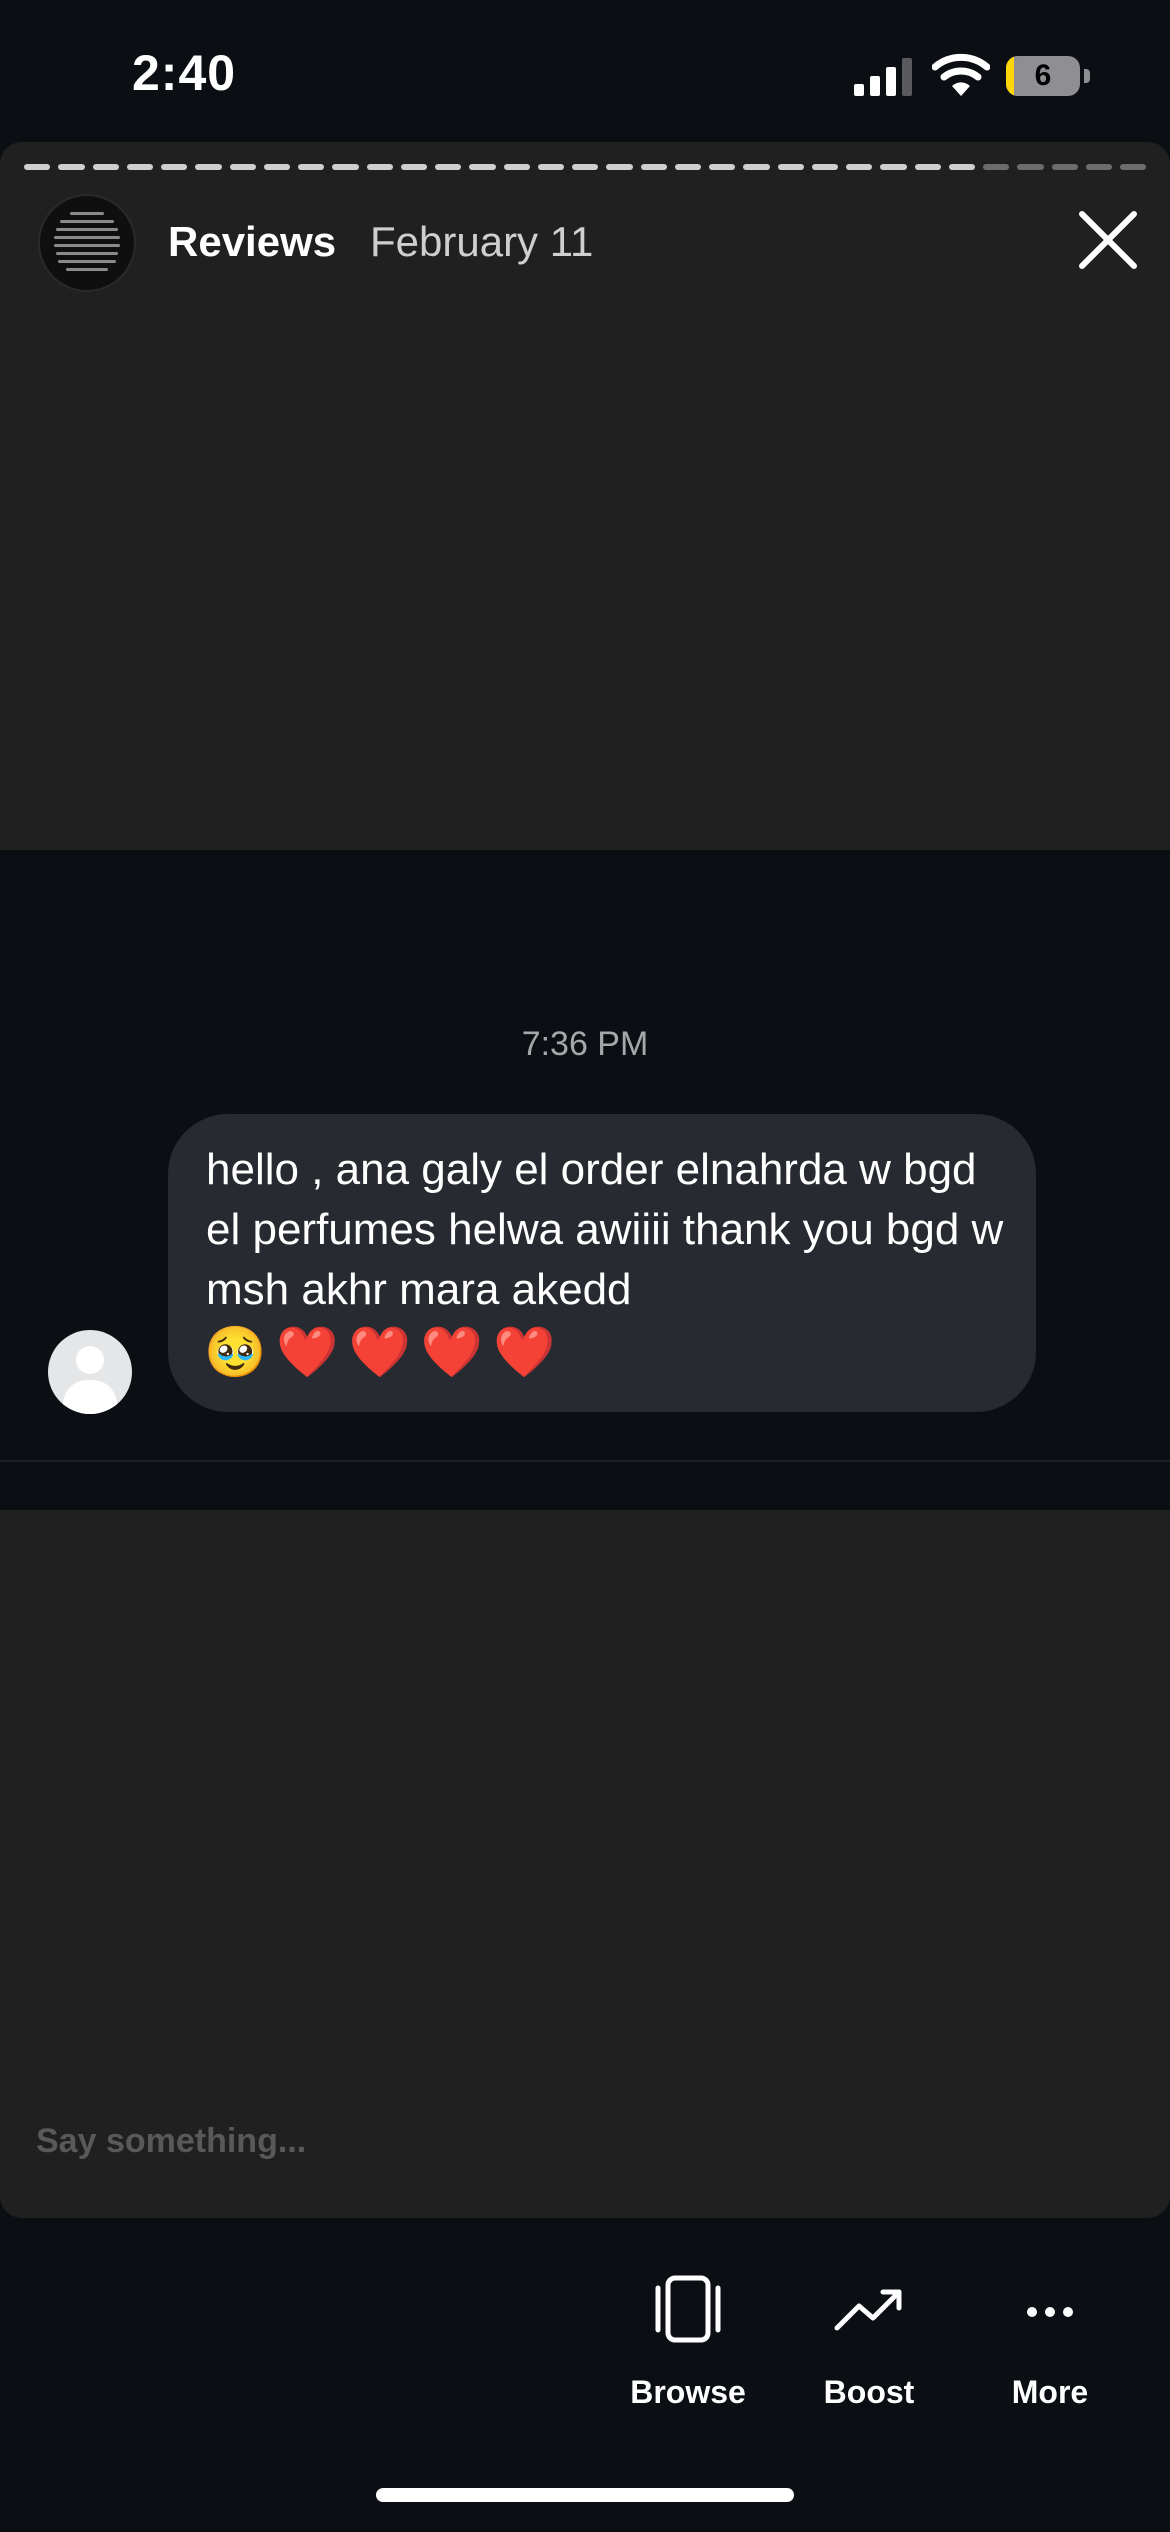 This screenshot has width=1170, height=2532. I want to click on status-time: 2:40, so click(184, 73).